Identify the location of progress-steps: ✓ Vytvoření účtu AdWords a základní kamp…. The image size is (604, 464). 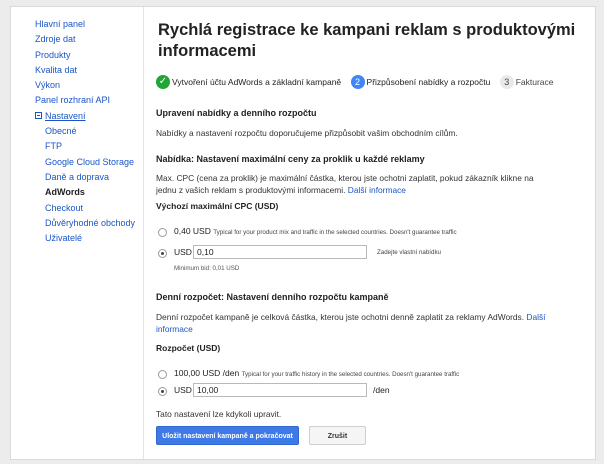
(358, 83).